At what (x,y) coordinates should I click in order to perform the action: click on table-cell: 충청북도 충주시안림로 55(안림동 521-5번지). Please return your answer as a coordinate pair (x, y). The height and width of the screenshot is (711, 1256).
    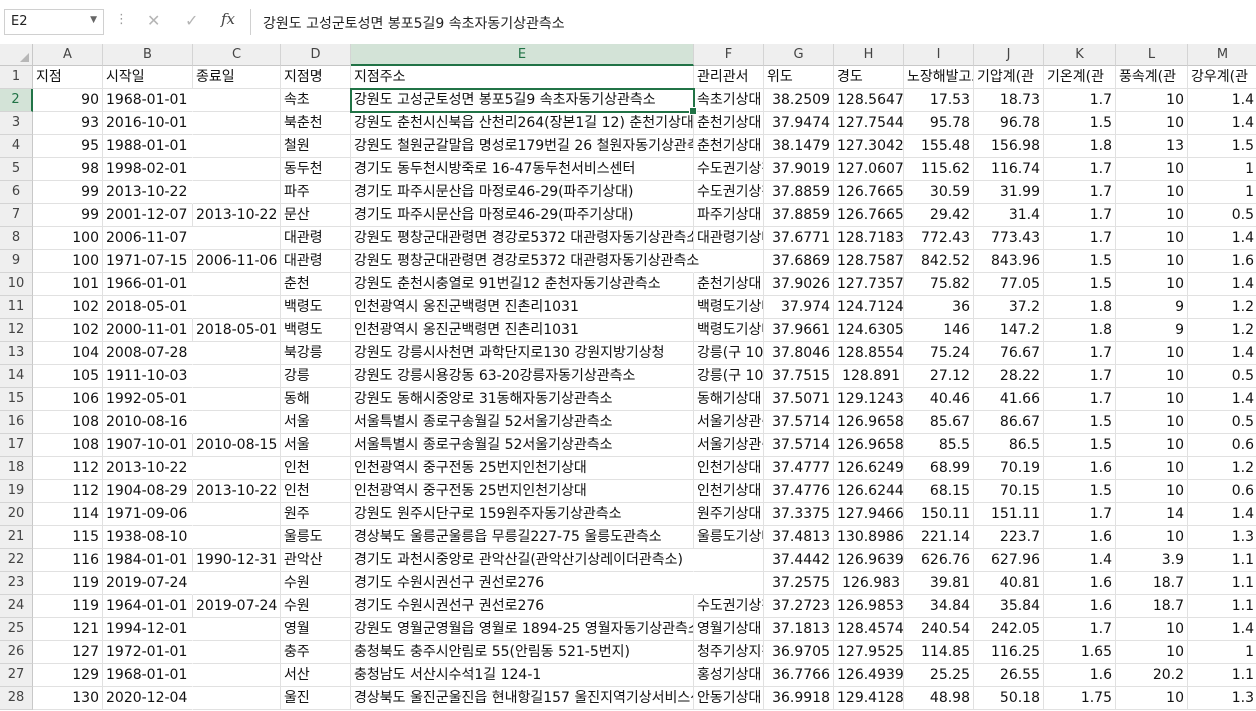
    Looking at the image, I should click on (522, 652).